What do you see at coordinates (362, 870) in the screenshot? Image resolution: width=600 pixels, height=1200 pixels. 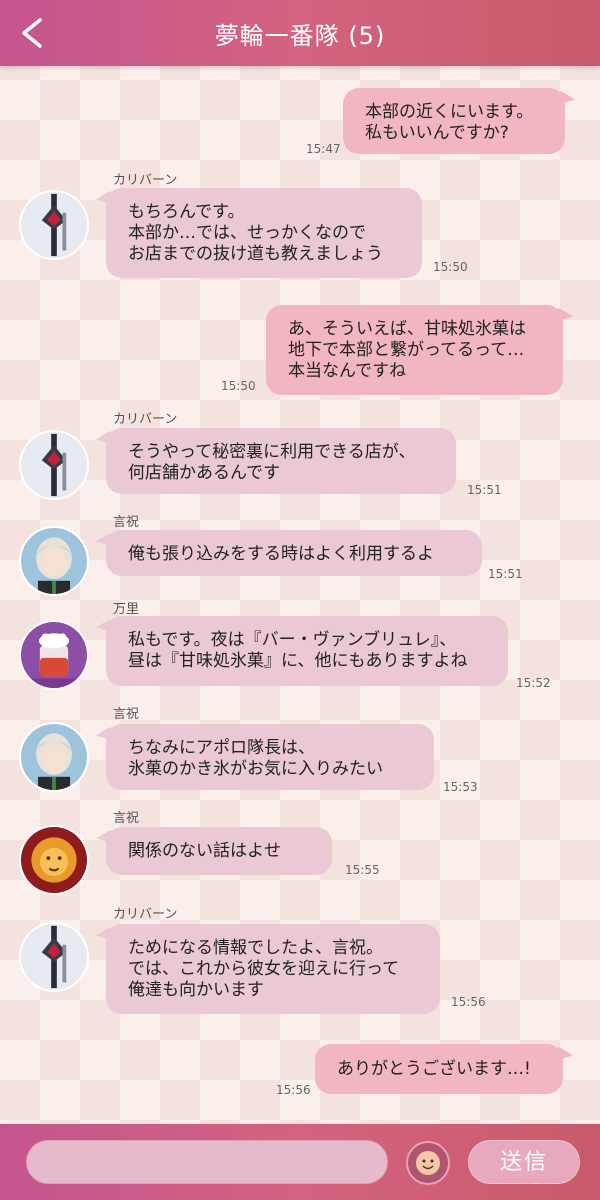 I see `message-time: 15:55` at bounding box center [362, 870].